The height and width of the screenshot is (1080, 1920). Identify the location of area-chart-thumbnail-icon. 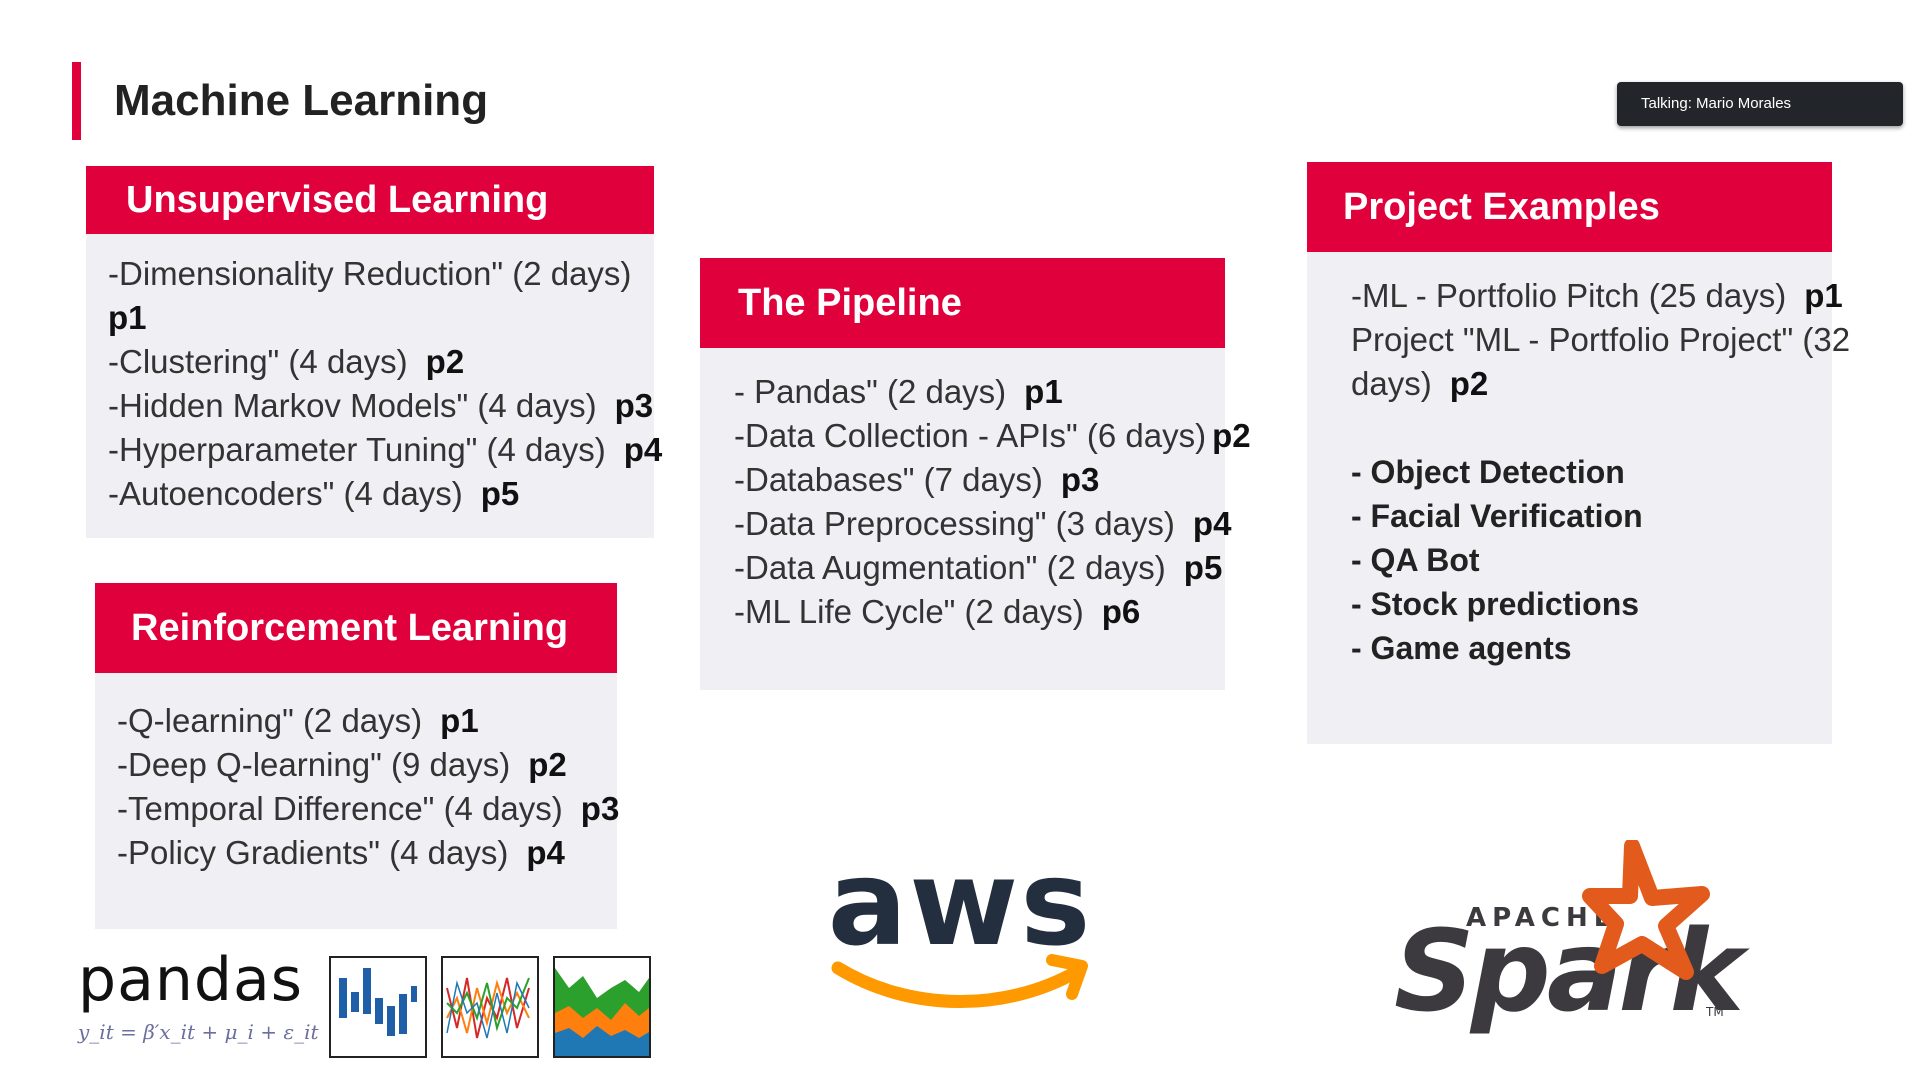
(602, 1007).